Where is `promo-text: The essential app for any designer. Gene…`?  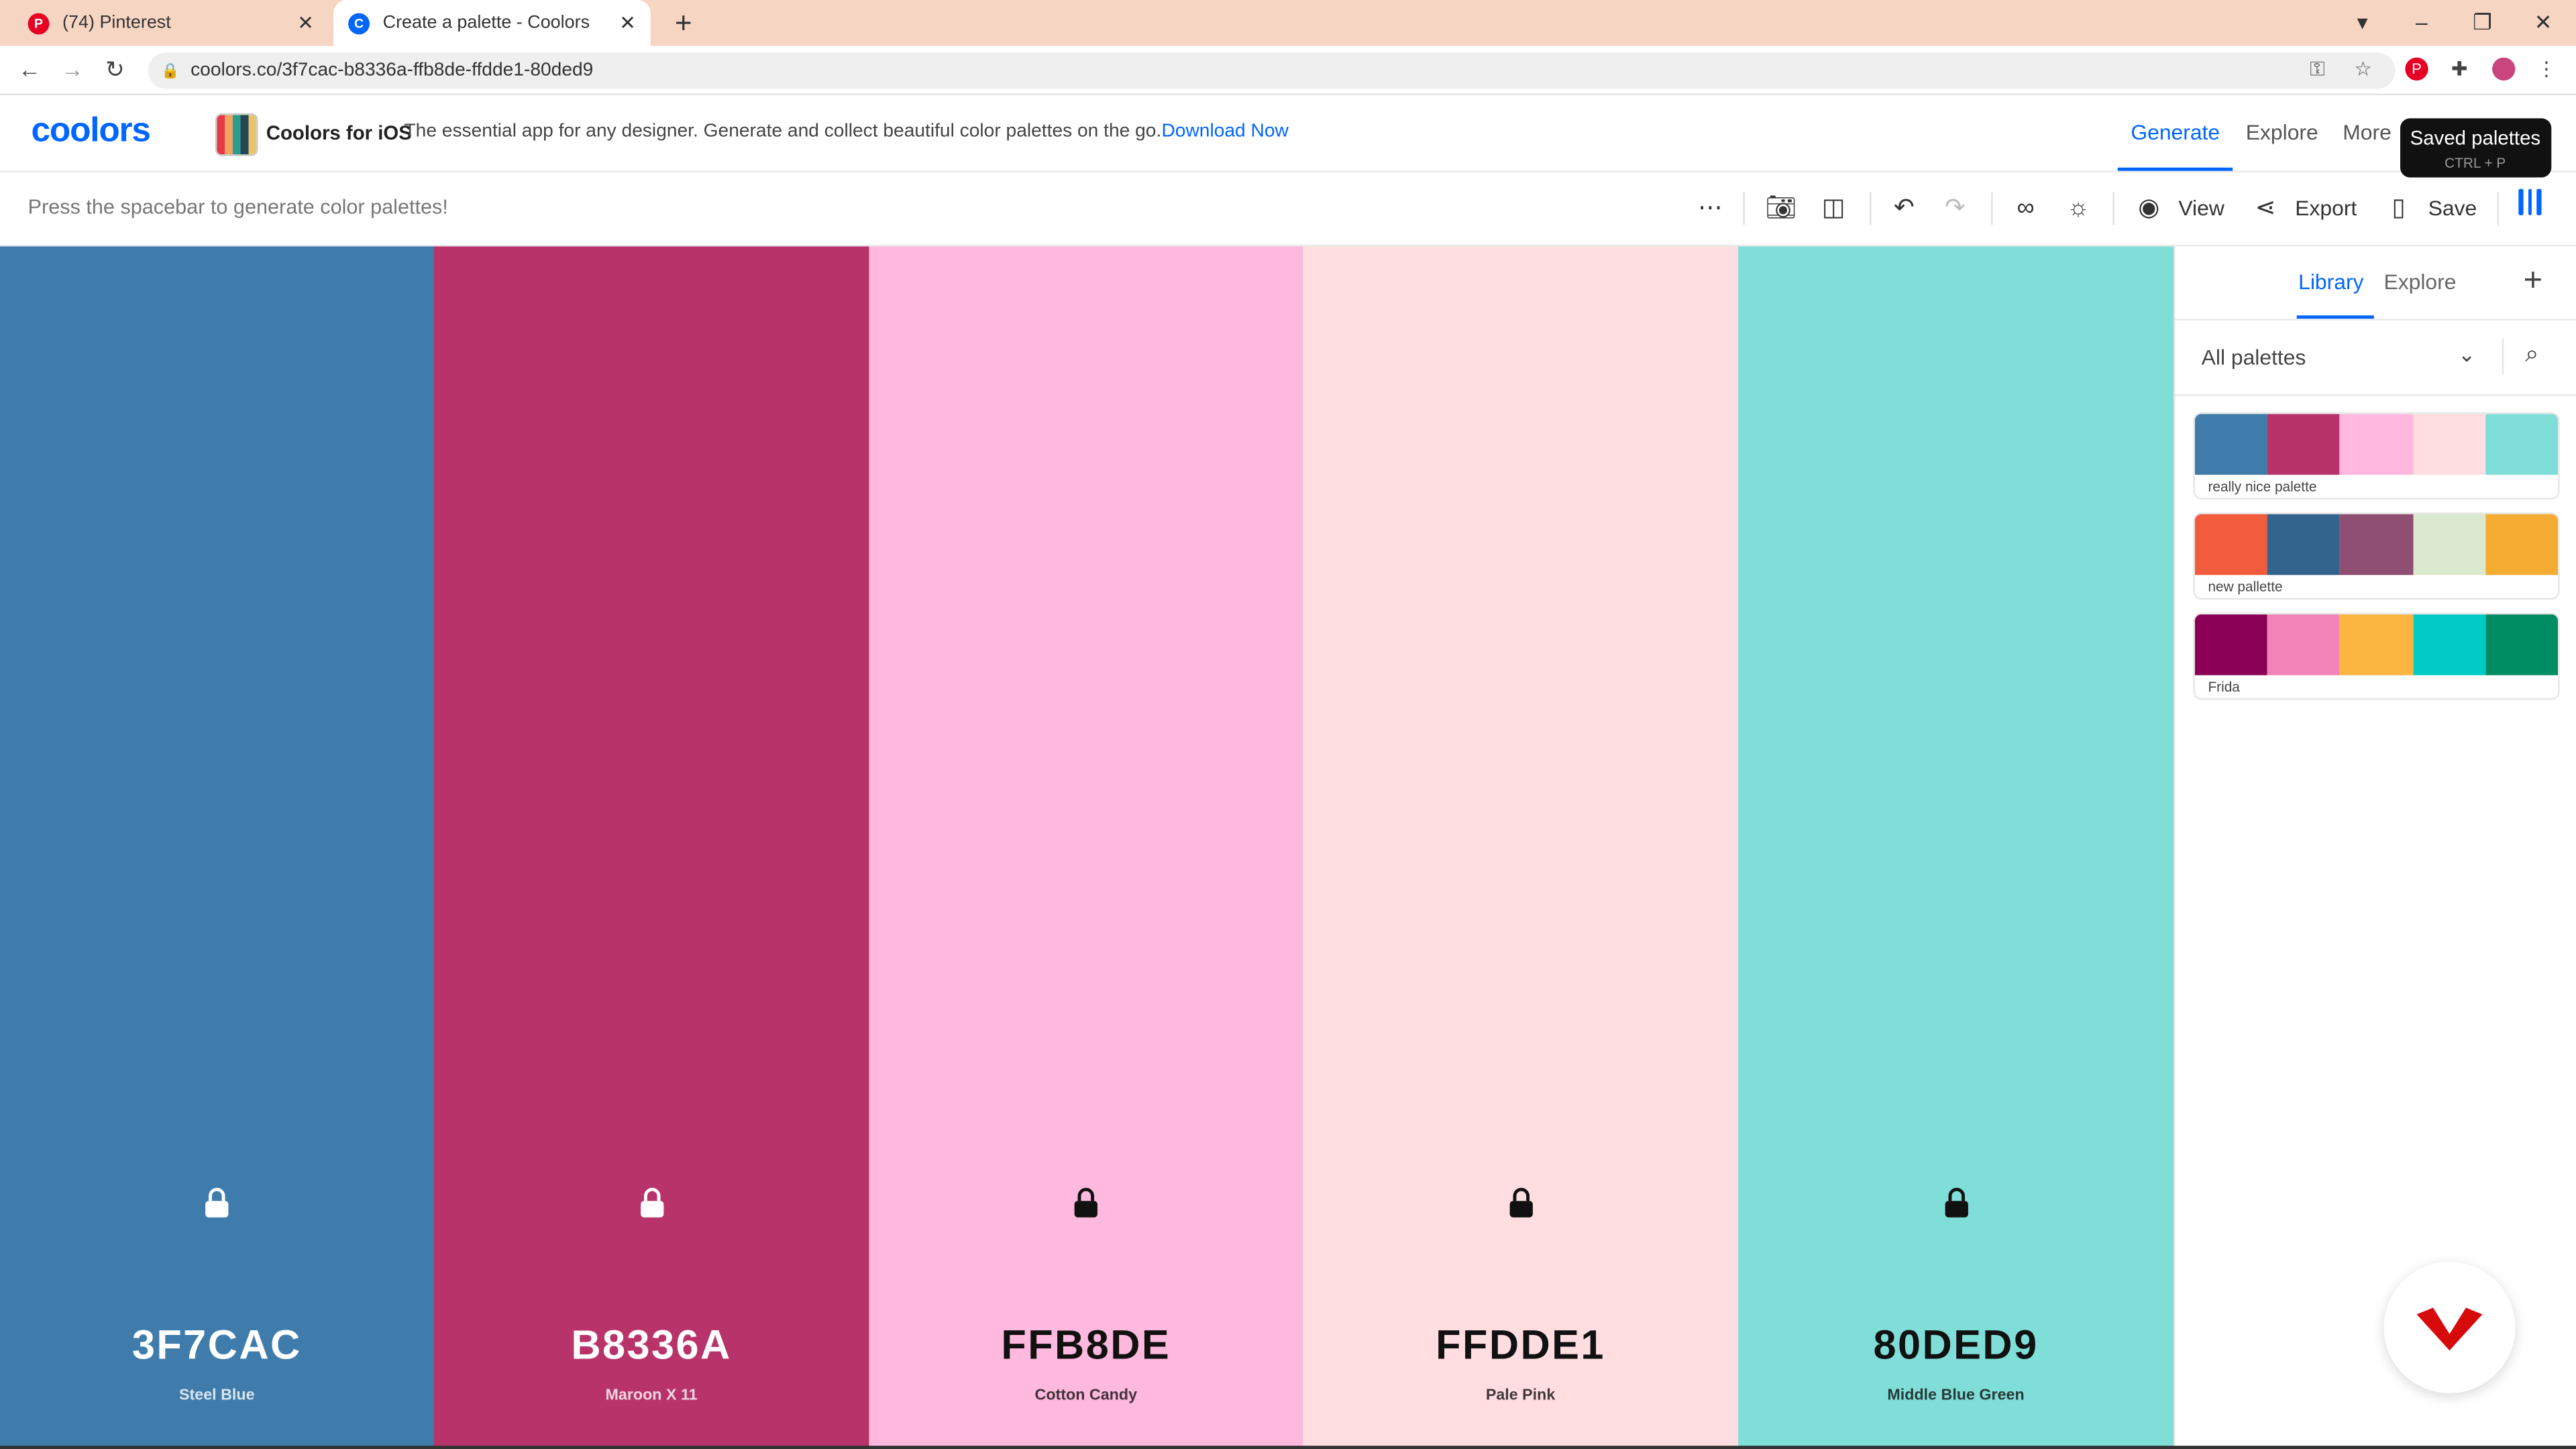 promo-text: The essential app for any designer. Gene… is located at coordinates (783, 131).